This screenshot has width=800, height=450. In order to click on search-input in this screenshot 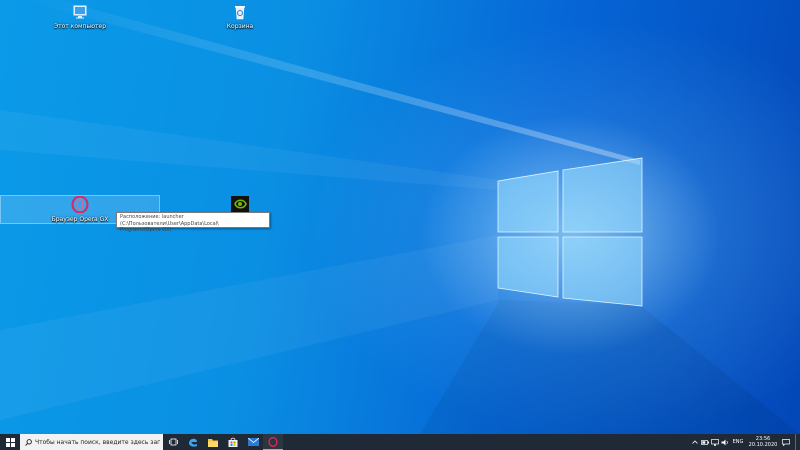, I will do `click(96, 442)`.